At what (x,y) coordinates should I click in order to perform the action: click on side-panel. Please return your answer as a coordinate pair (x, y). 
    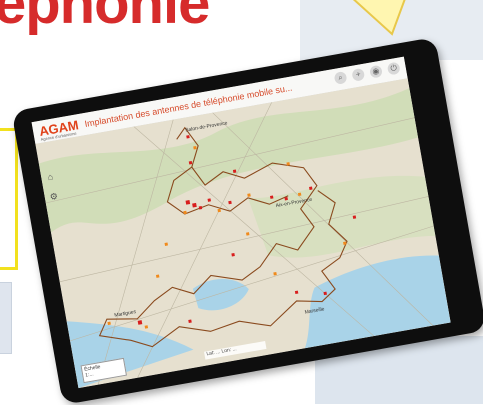
    Looking at the image, I should click on (6, 318).